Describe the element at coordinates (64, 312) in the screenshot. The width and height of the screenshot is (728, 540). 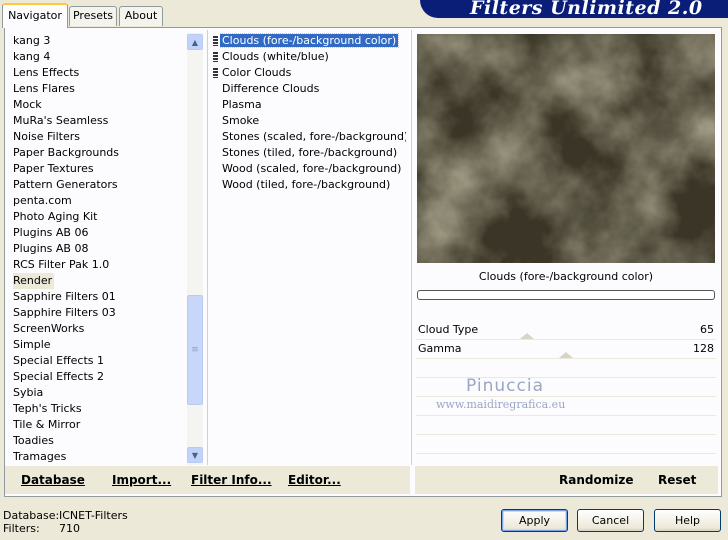
I see `category-item: Sapphire Filters 03` at that location.